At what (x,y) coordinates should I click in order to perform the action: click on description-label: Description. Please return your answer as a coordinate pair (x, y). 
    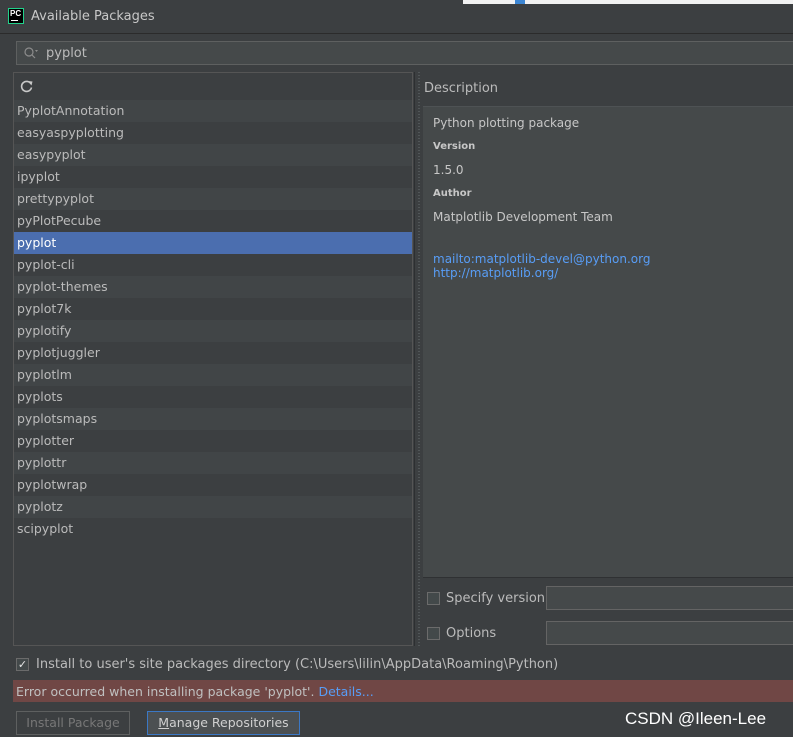
    Looking at the image, I should click on (461, 88).